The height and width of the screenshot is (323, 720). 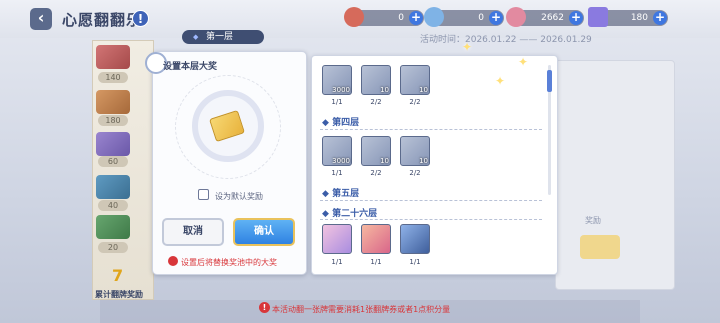 I want to click on floor-section-label: ◆ 第二十六层, so click(x=350, y=214).